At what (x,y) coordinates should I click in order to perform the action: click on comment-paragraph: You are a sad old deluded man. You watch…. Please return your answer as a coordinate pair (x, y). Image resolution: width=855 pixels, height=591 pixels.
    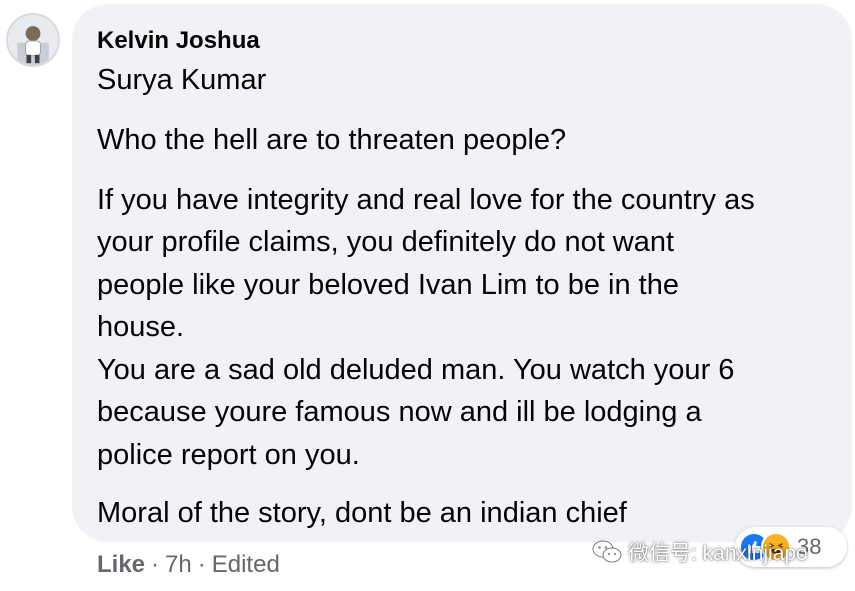
    Looking at the image, I should click on (416, 412).